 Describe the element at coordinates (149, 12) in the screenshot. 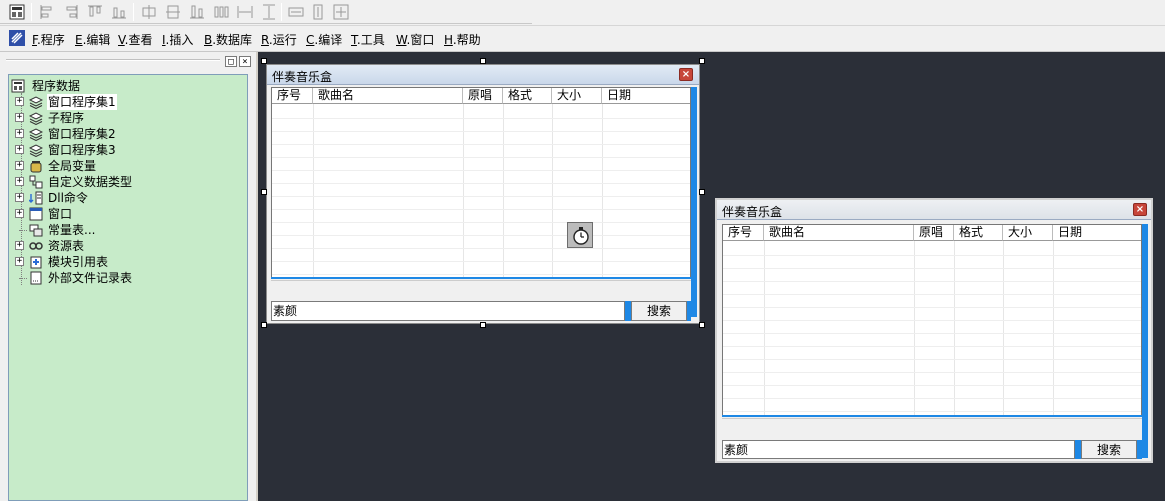

I see `center-horizontal-icon` at that location.